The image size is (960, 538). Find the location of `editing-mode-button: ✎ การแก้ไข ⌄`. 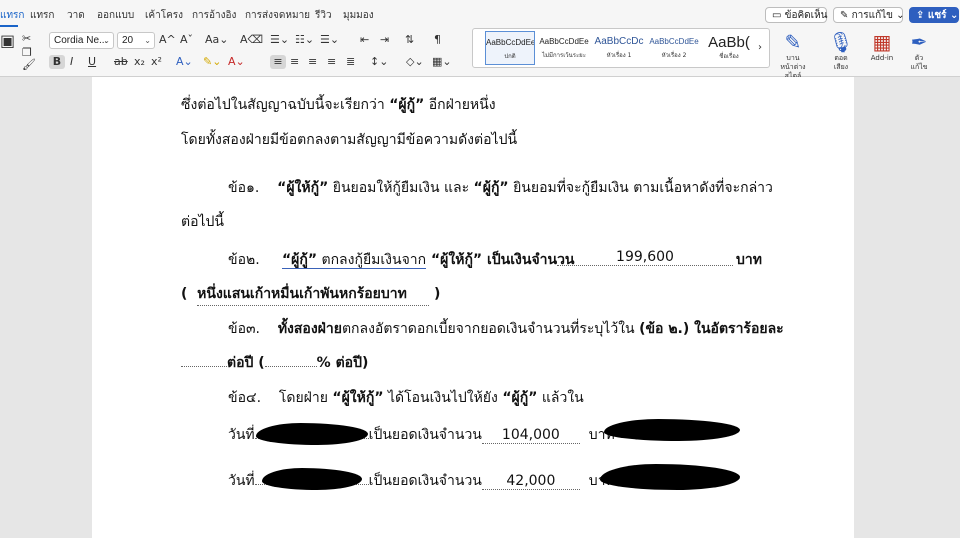

editing-mode-button: ✎ การแก้ไข ⌄ is located at coordinates (869, 15).